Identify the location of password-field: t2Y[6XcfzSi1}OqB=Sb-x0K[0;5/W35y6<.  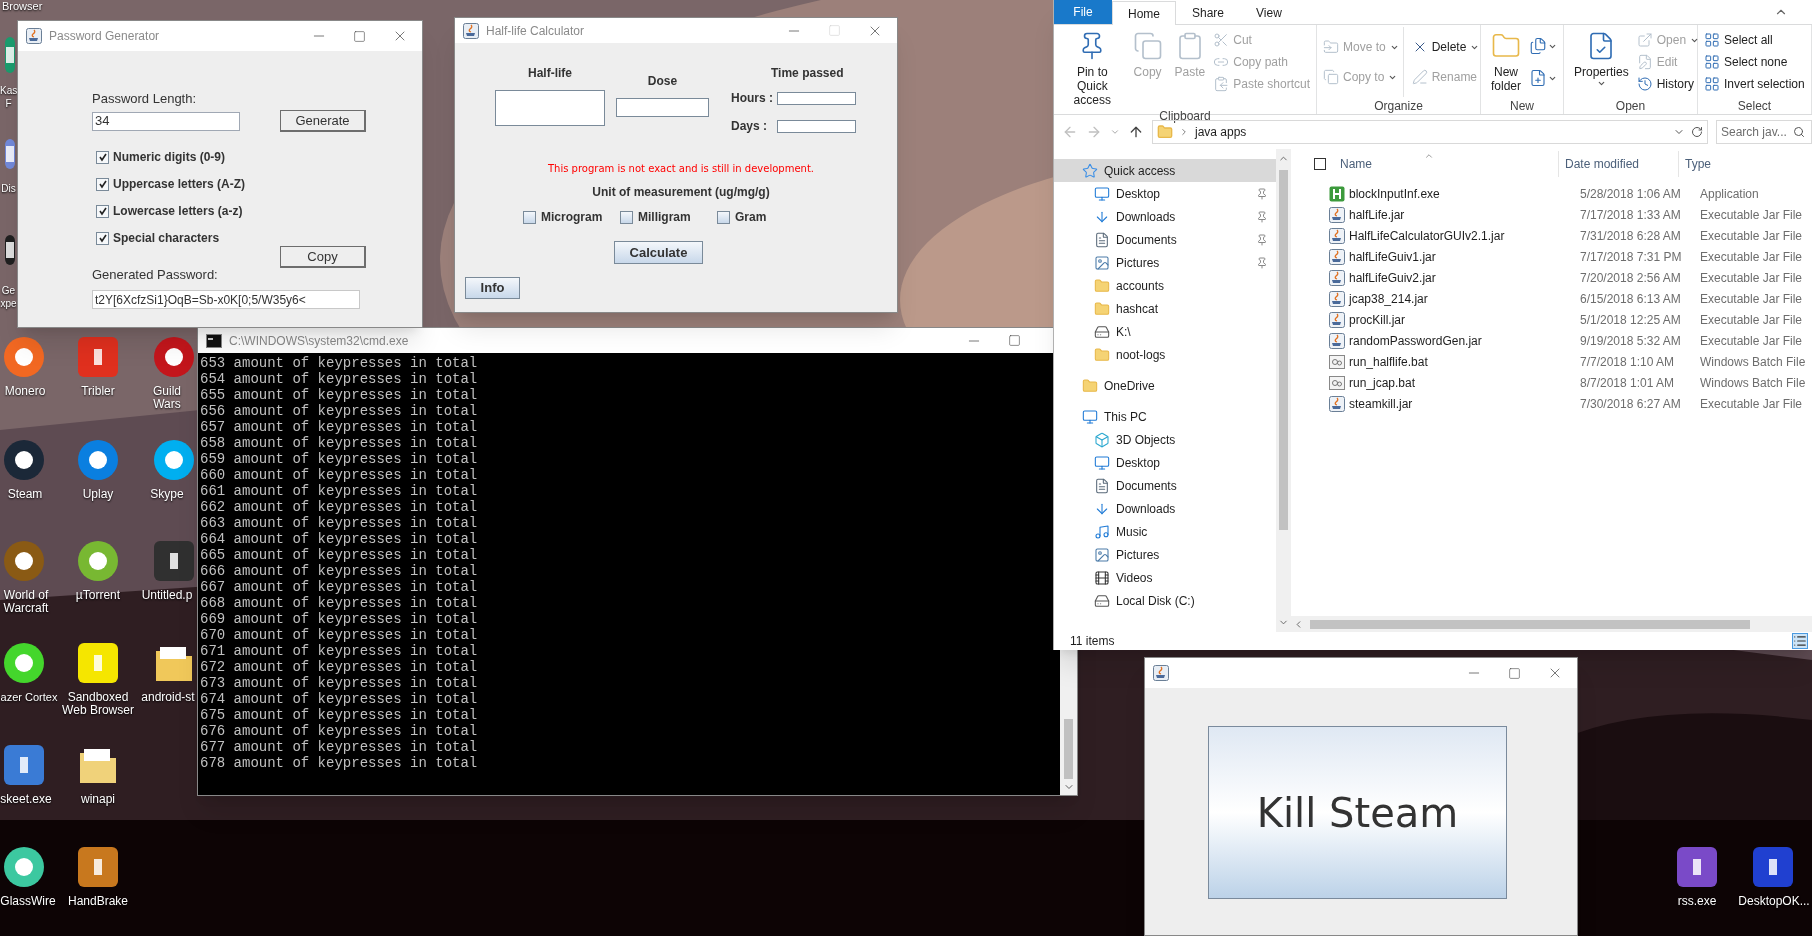
(226, 299).